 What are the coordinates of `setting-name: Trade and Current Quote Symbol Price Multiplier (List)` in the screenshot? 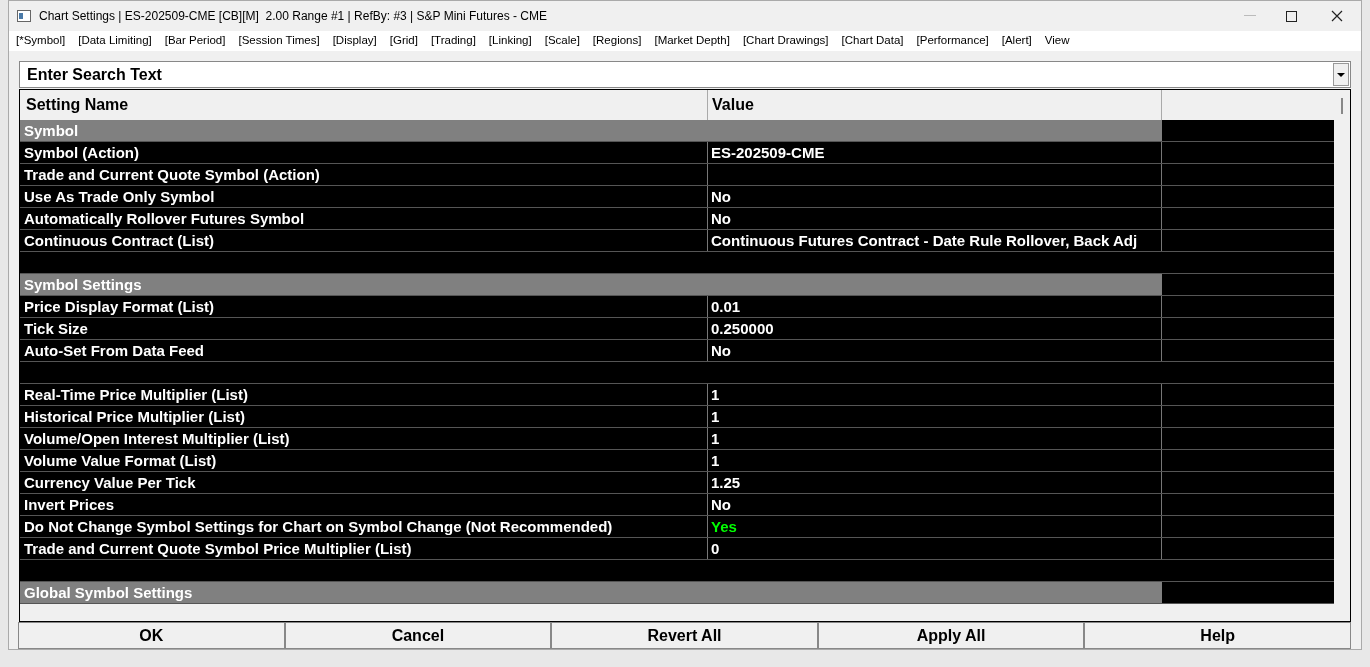 It's located at (364, 548).